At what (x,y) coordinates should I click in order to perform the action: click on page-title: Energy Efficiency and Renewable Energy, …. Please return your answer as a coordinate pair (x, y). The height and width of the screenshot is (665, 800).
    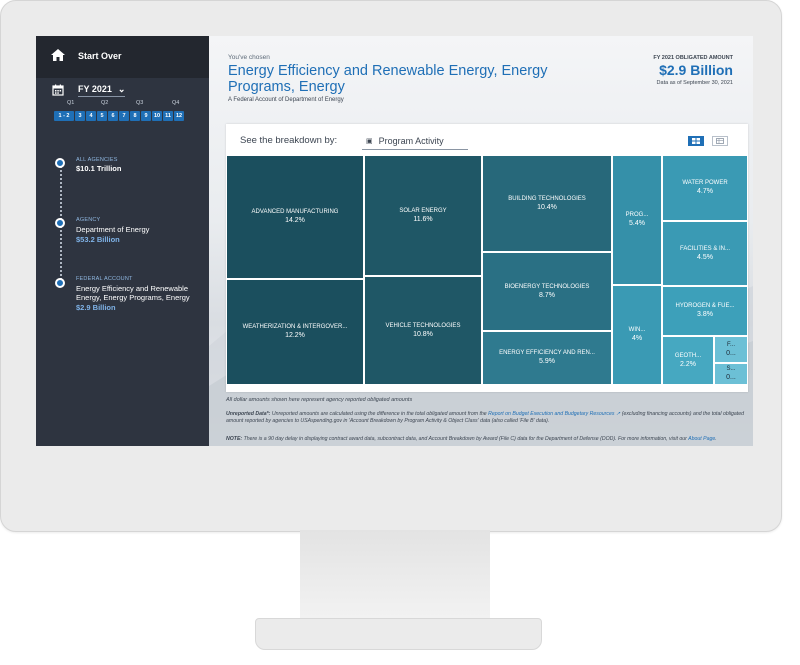
    Looking at the image, I should click on (388, 79).